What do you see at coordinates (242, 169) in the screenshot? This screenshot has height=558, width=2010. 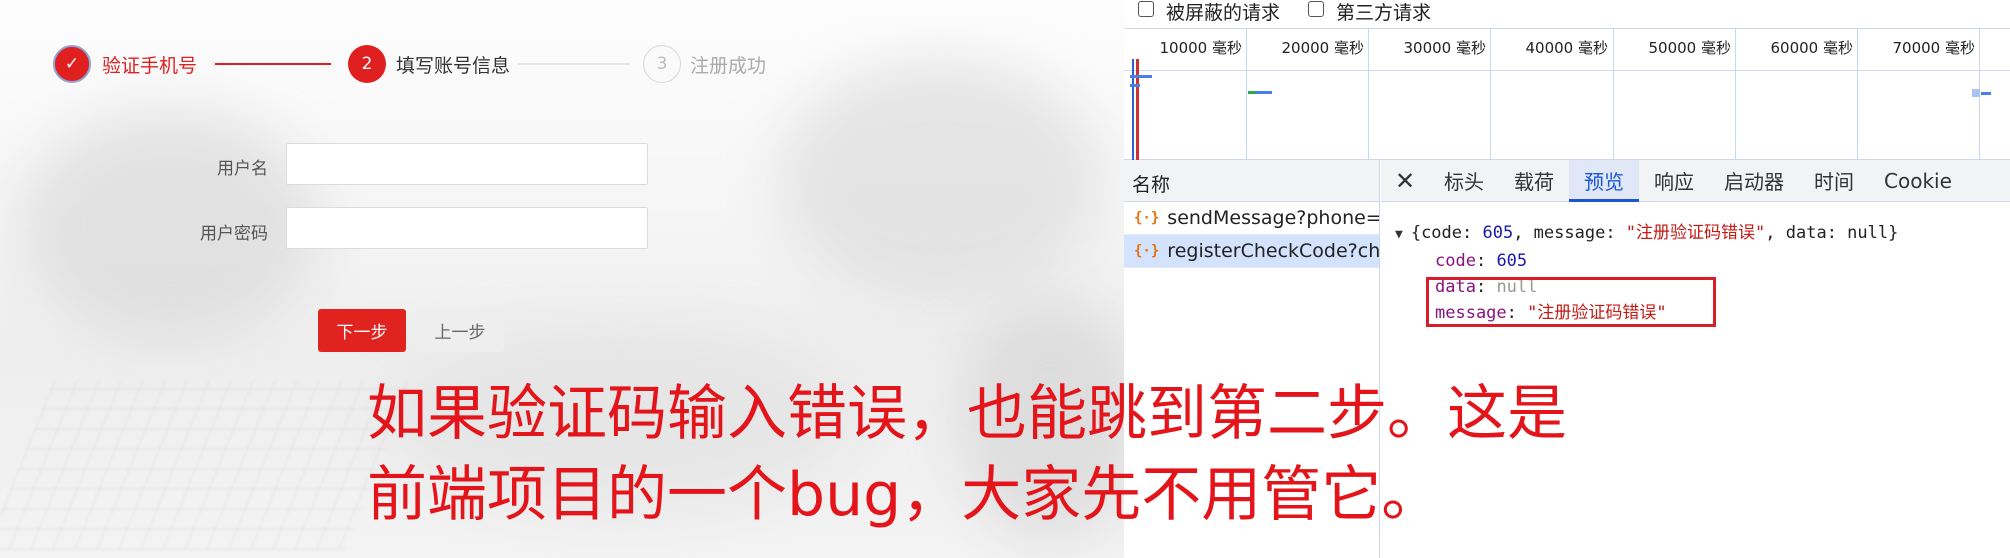 I see `username-label: 用户名` at bounding box center [242, 169].